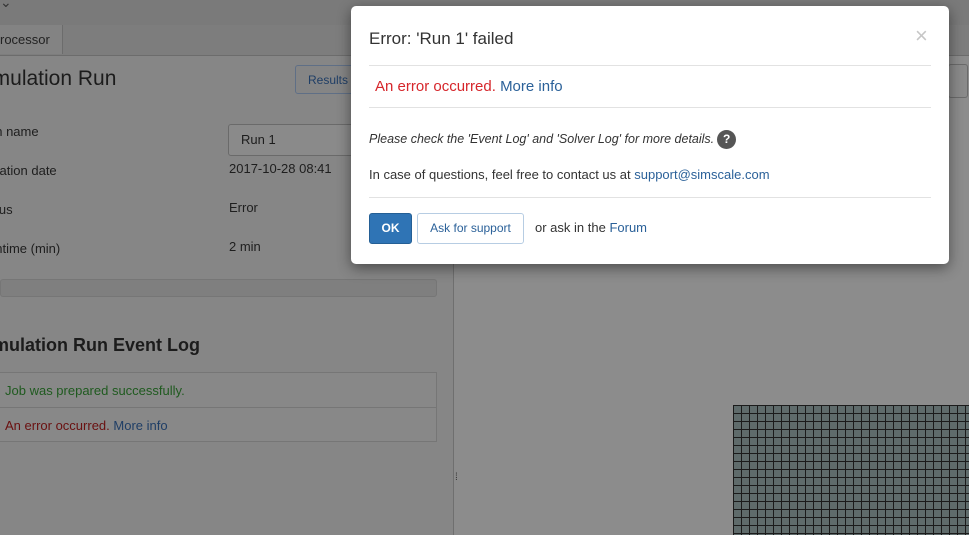  I want to click on log-item-text: Job was prepared successfully., so click(95, 390).